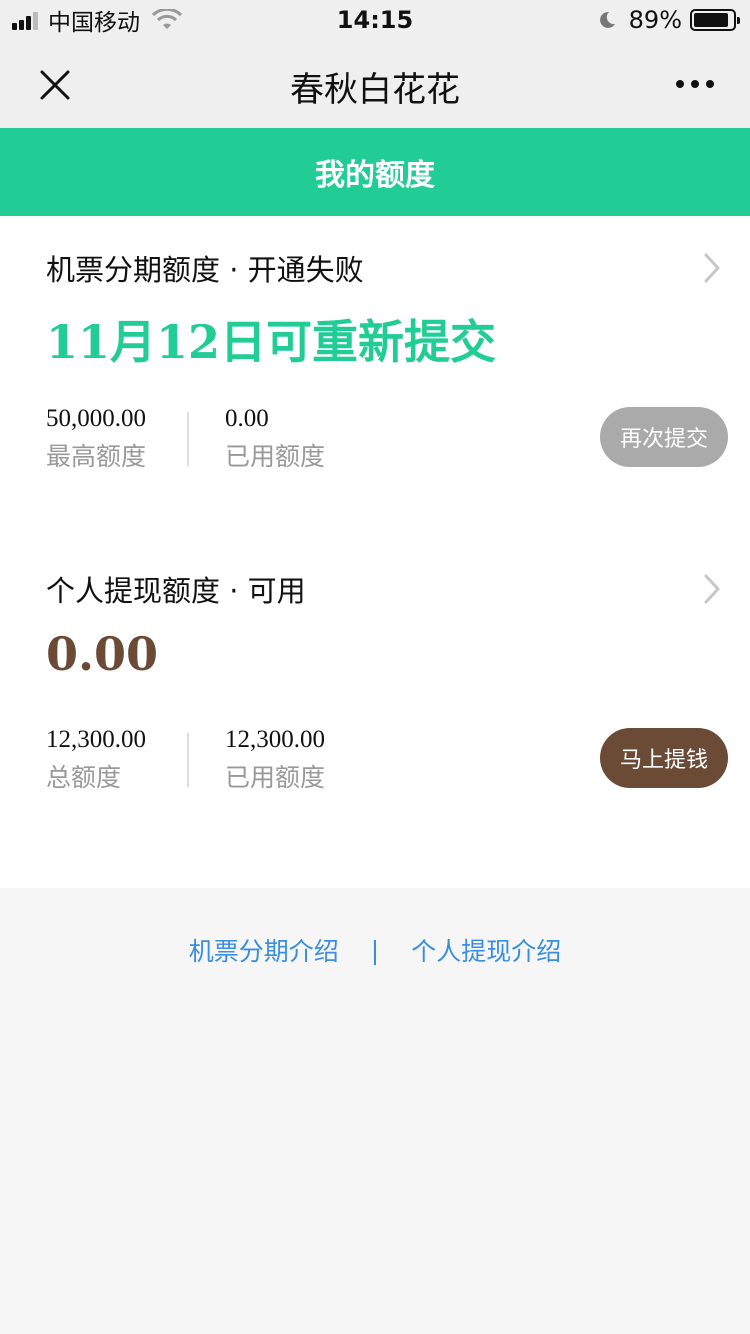  What do you see at coordinates (275, 439) in the screenshot?
I see `stat-used-quota: 0.00 已用额度` at bounding box center [275, 439].